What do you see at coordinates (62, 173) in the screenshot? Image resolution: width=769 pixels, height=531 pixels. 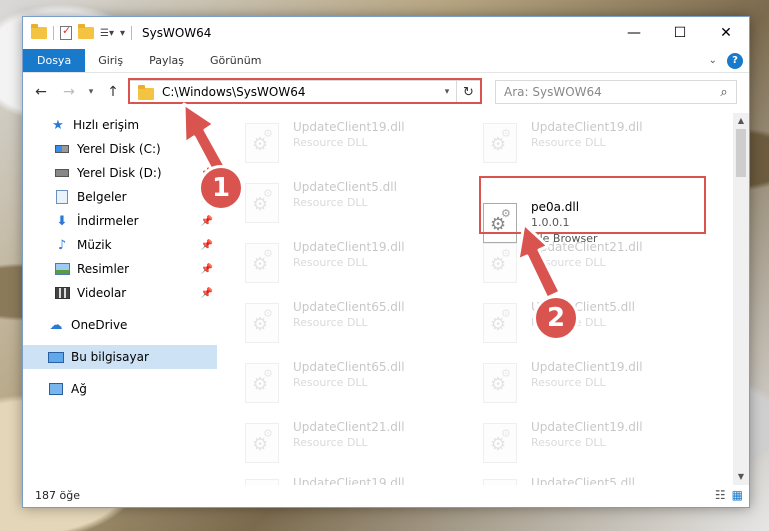 I see `disk-icon` at bounding box center [62, 173].